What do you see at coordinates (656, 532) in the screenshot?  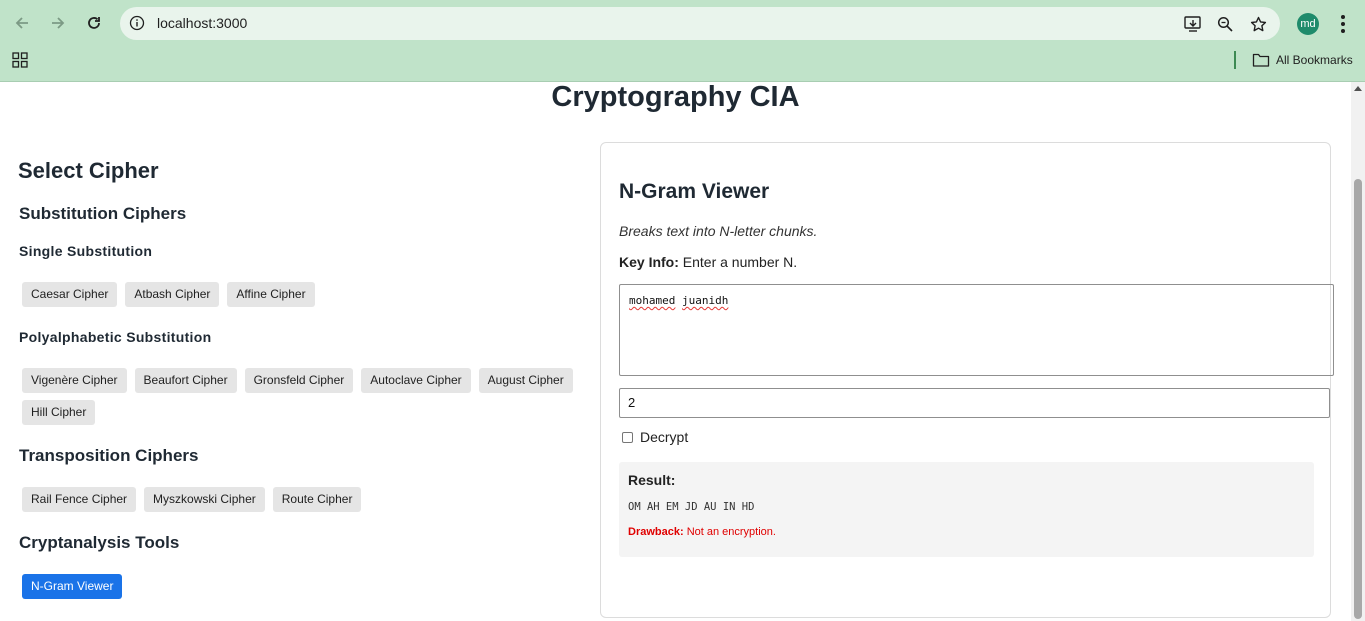 I see `drawback-label: Drawback:` at bounding box center [656, 532].